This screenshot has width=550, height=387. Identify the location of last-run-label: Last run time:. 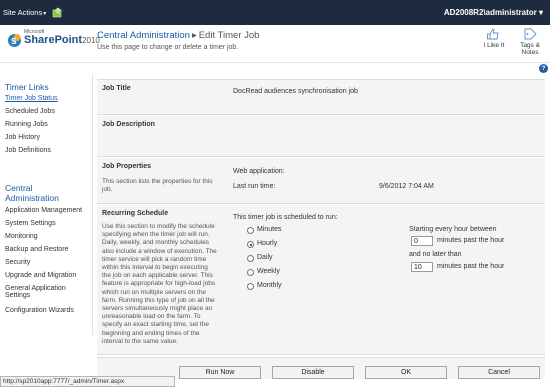
(254, 186).